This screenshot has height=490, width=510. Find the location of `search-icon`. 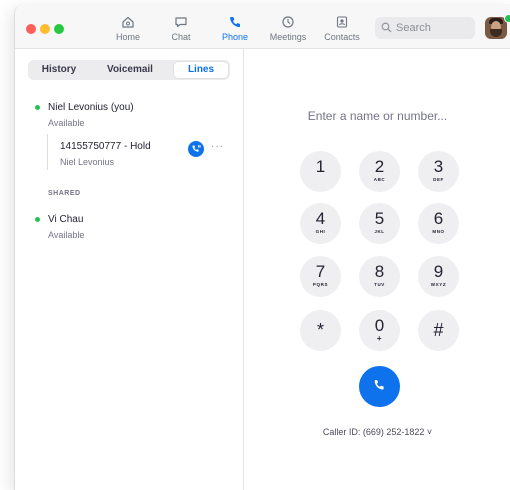

search-icon is located at coordinates (386, 29).